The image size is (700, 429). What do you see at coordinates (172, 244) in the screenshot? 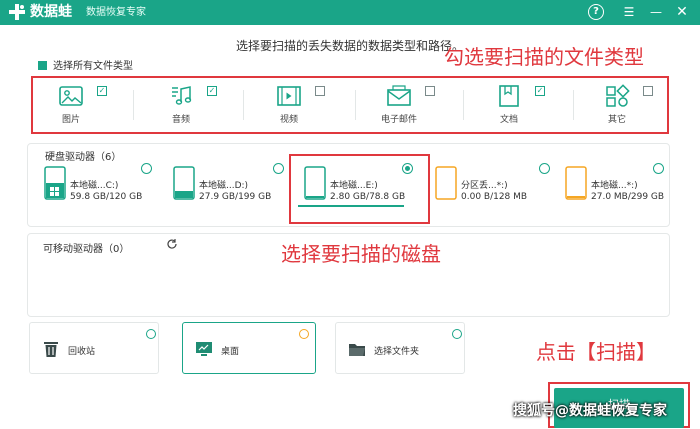
I see `refresh-icon` at bounding box center [172, 244].